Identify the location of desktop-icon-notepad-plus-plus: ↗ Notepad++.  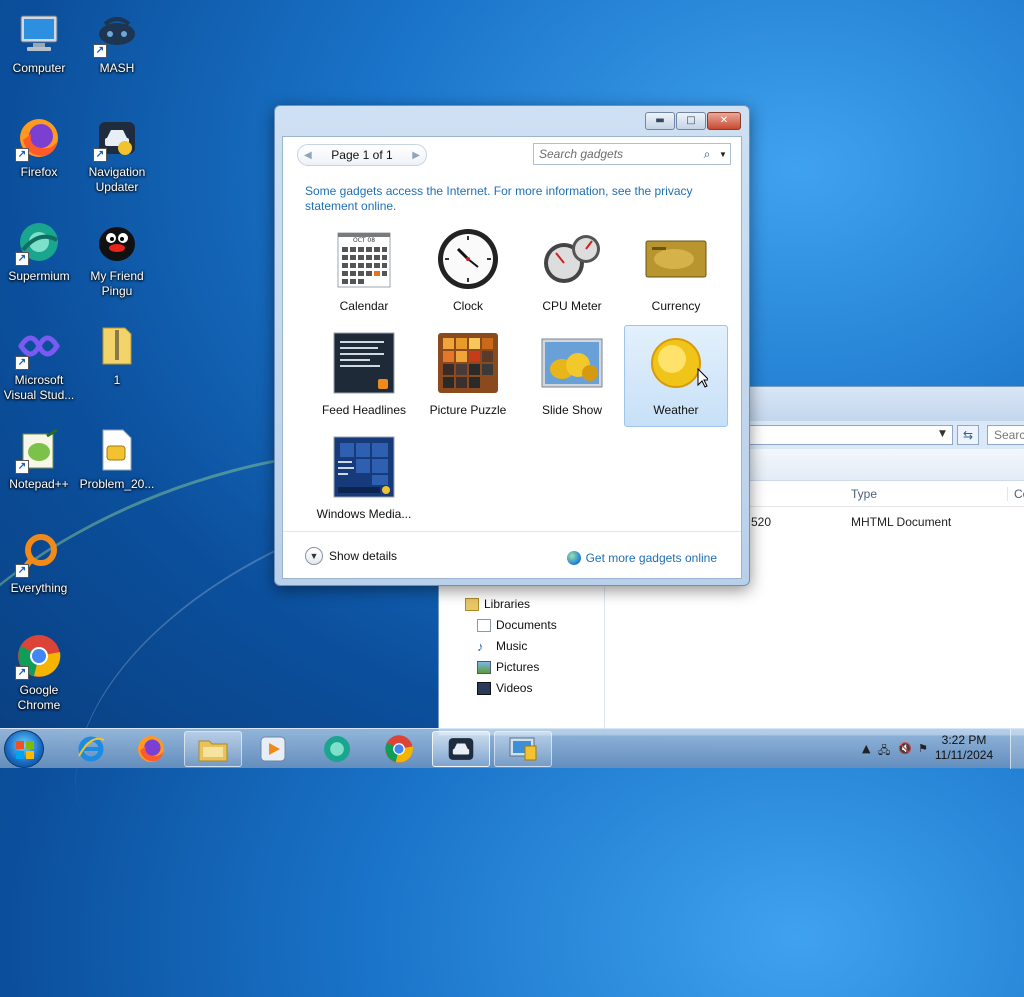
(39, 459).